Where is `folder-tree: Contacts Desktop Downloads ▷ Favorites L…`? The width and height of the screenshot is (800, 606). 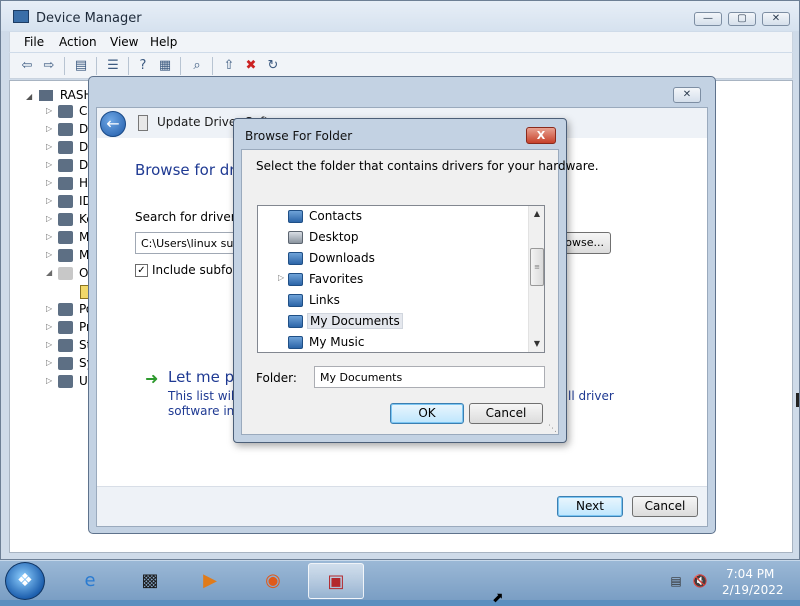
folder-tree: Contacts Desktop Downloads ▷ Favorites L… is located at coordinates (401, 279).